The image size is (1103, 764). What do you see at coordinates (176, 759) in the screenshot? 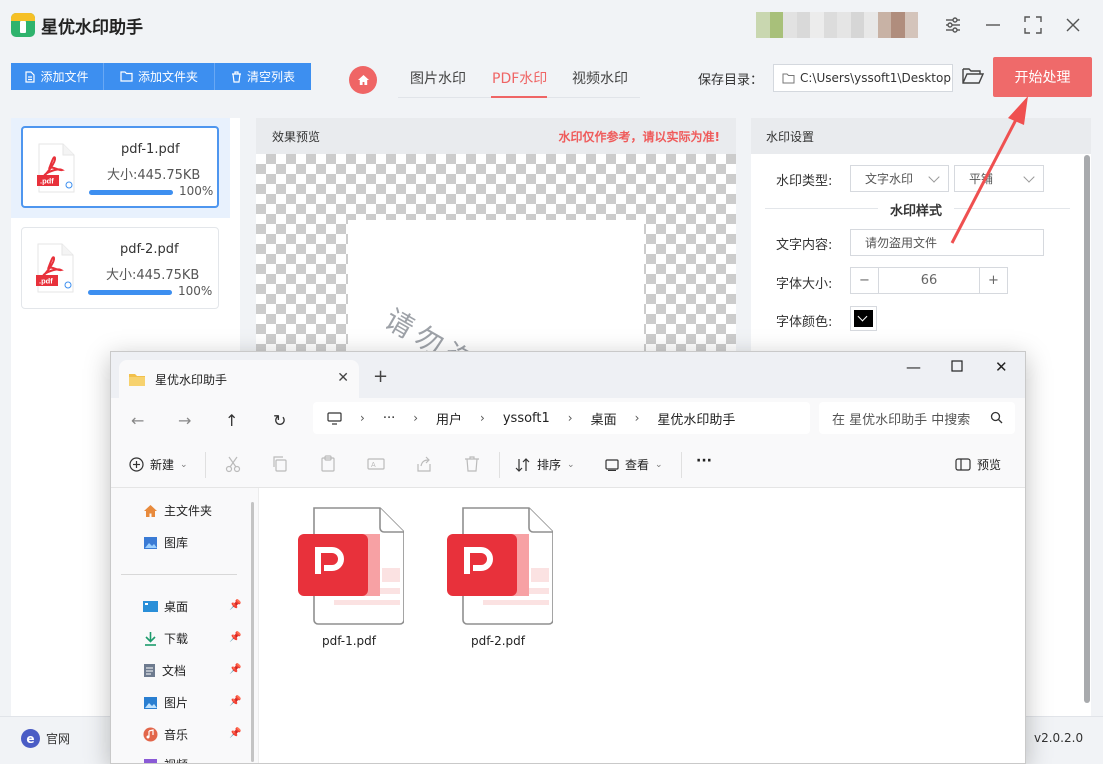
I see `sidebar-label: 视频` at bounding box center [176, 759].